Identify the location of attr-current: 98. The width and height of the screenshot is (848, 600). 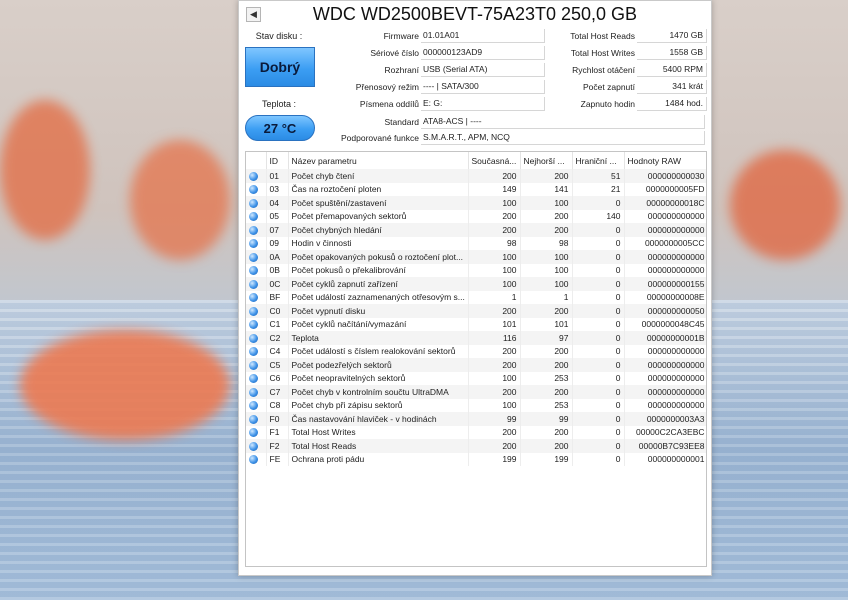
(494, 243).